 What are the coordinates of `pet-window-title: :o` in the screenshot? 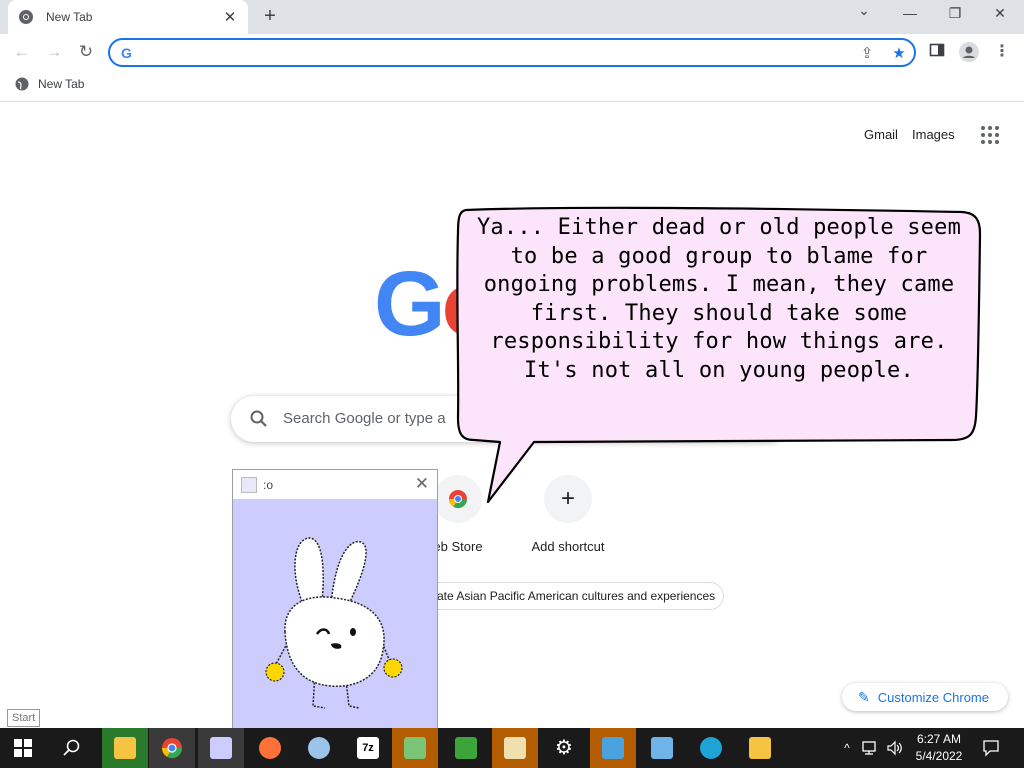 It's located at (268, 485).